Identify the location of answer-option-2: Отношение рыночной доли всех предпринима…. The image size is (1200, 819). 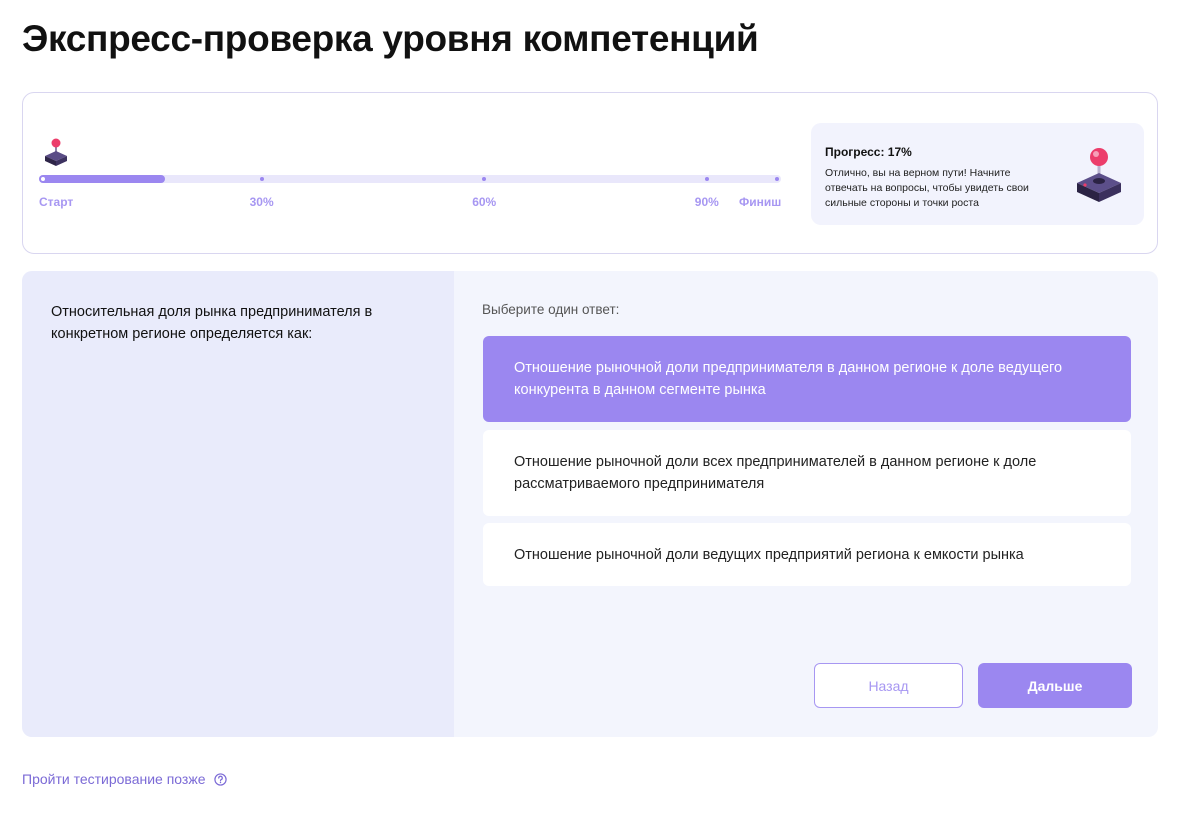
(807, 473).